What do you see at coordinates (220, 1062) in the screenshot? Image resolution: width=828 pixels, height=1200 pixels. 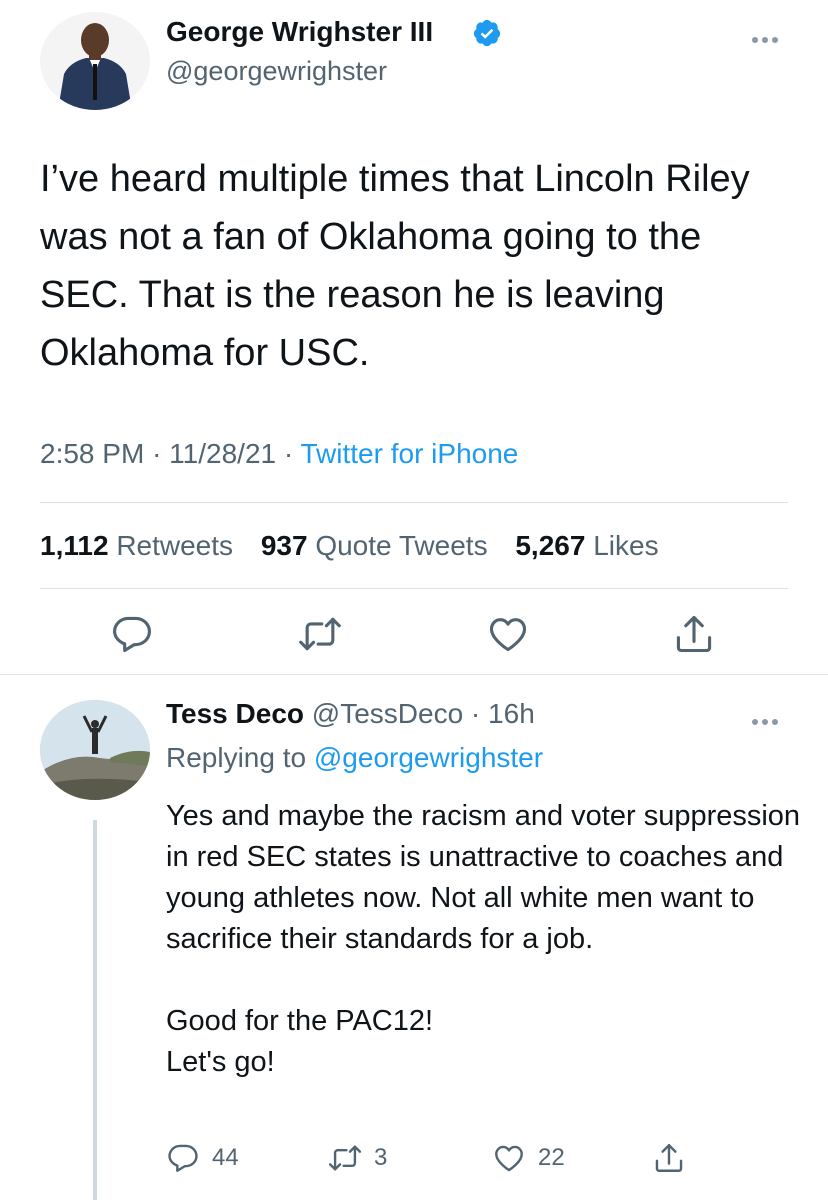 I see `reply-line: Let's go!` at bounding box center [220, 1062].